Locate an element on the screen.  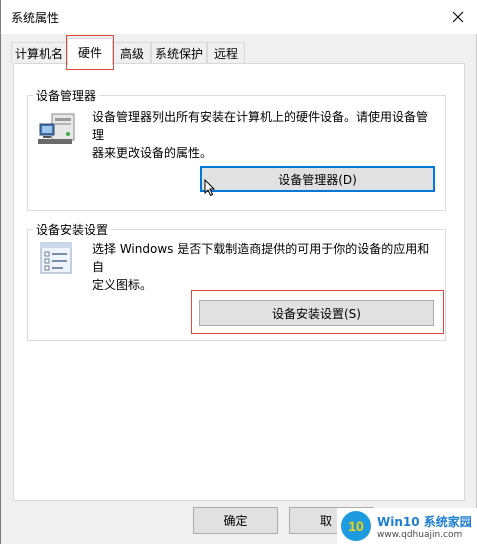
tab-remote: 远程 is located at coordinates (226, 52).